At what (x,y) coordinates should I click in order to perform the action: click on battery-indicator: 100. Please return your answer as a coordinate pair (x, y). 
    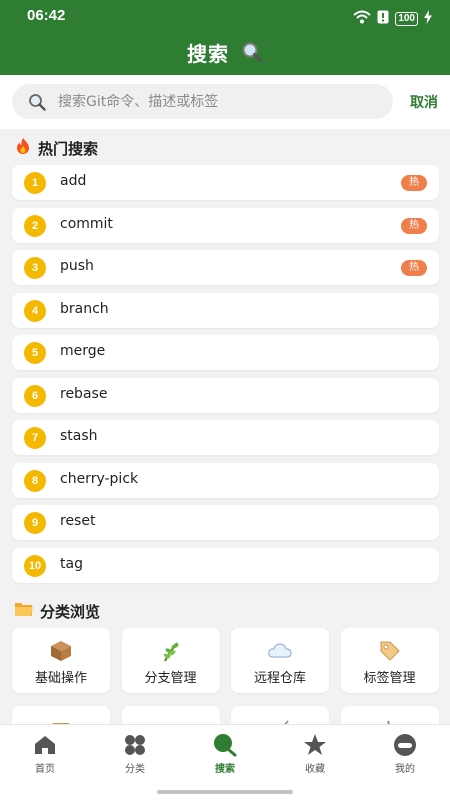
    Looking at the image, I should click on (406, 18).